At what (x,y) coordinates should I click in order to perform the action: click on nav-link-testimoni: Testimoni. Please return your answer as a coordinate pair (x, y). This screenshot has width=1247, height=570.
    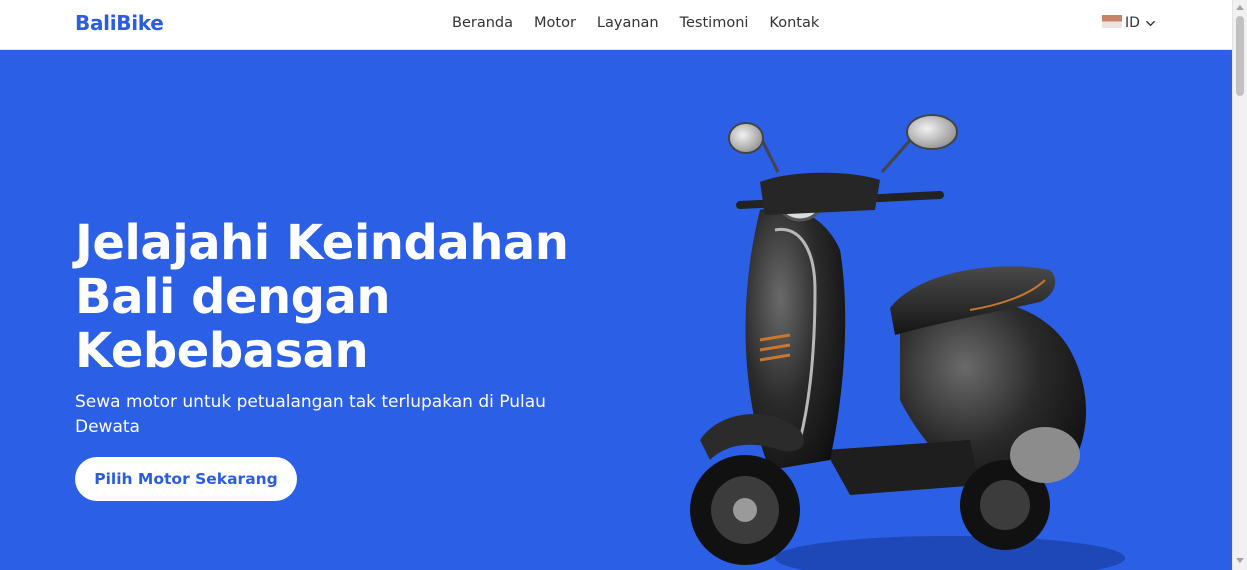
    Looking at the image, I should click on (714, 23).